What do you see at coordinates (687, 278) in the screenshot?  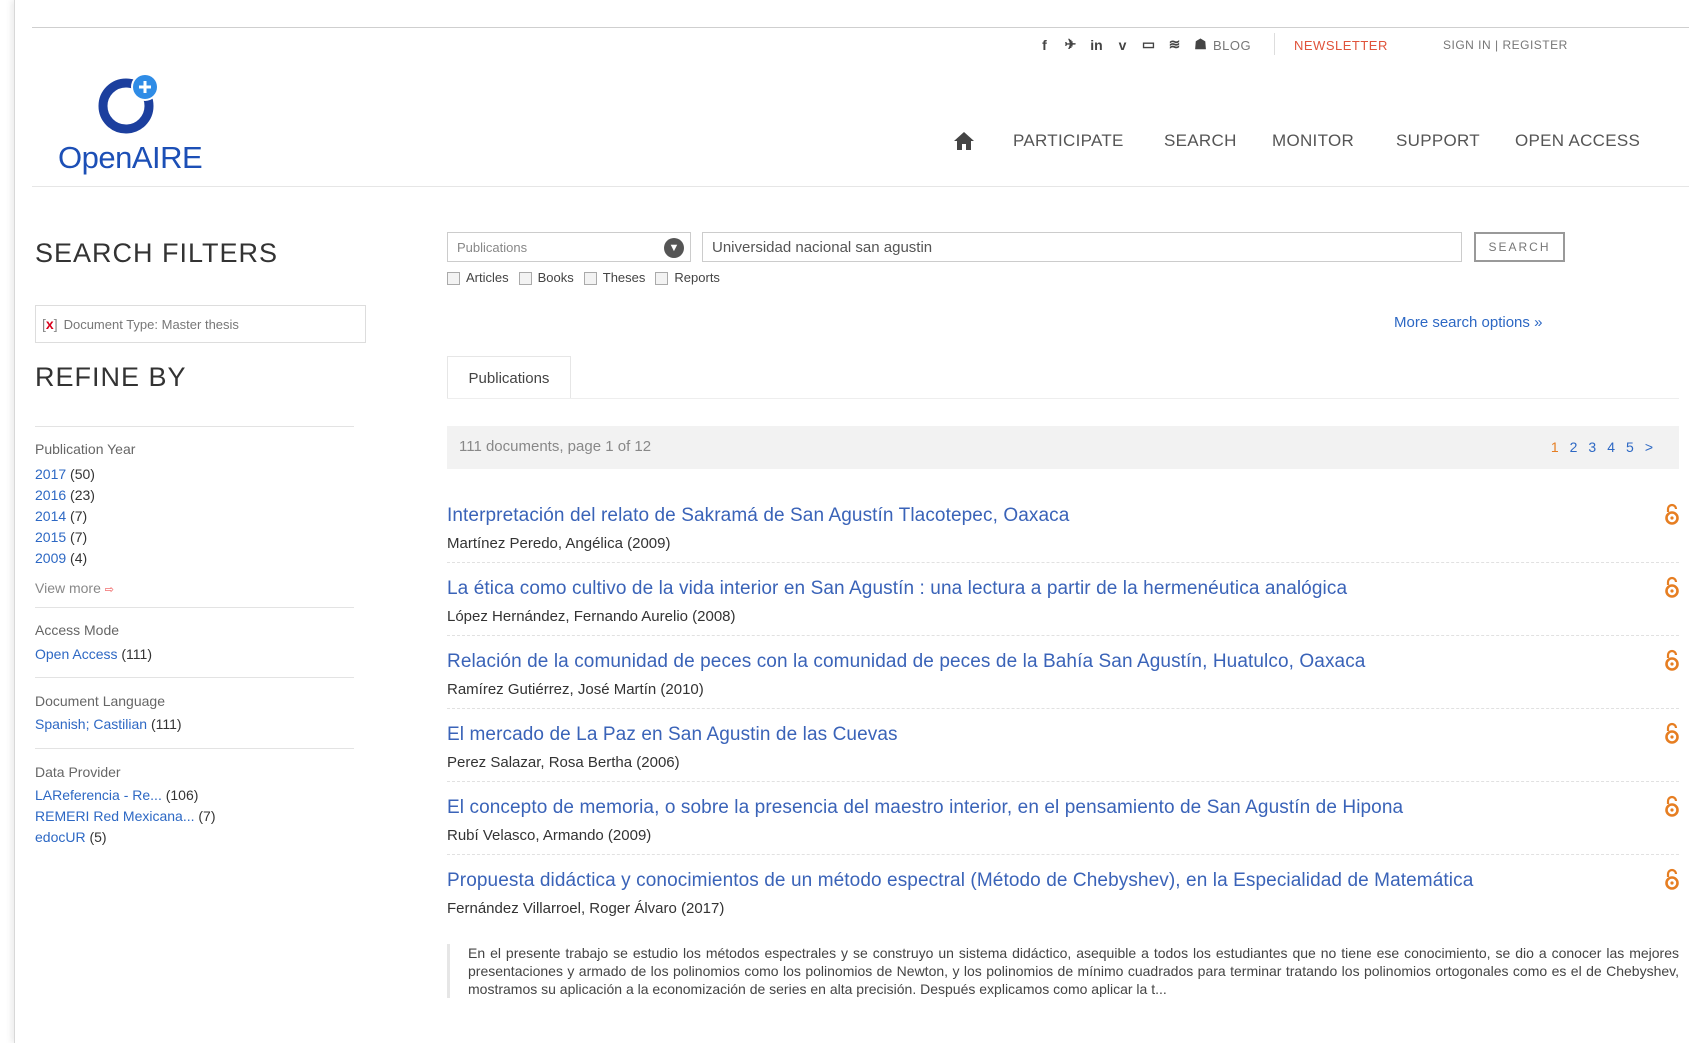 I see `checkbox-reports: Reports` at bounding box center [687, 278].